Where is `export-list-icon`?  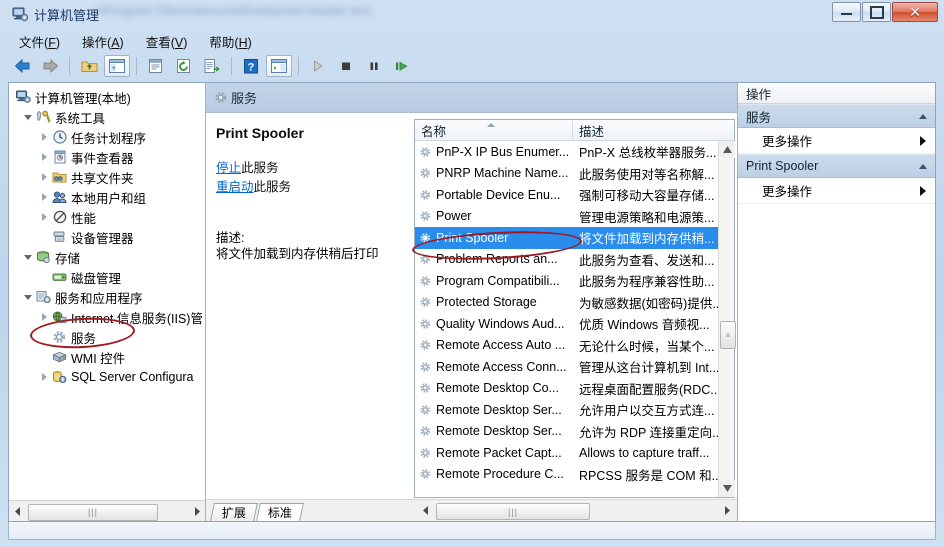 export-list-icon is located at coordinates (212, 66).